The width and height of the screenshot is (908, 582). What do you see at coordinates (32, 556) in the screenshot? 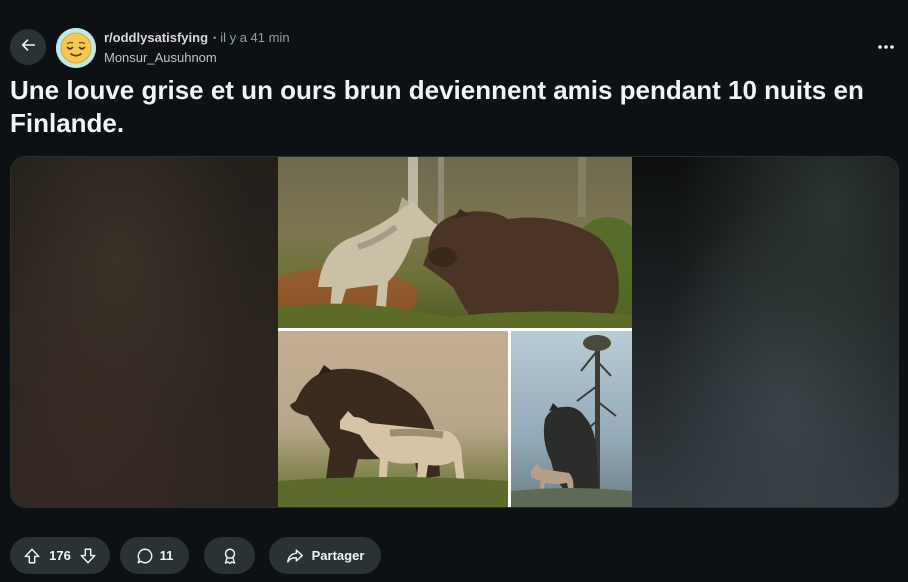
I see `upvote-arrow-icon` at bounding box center [32, 556].